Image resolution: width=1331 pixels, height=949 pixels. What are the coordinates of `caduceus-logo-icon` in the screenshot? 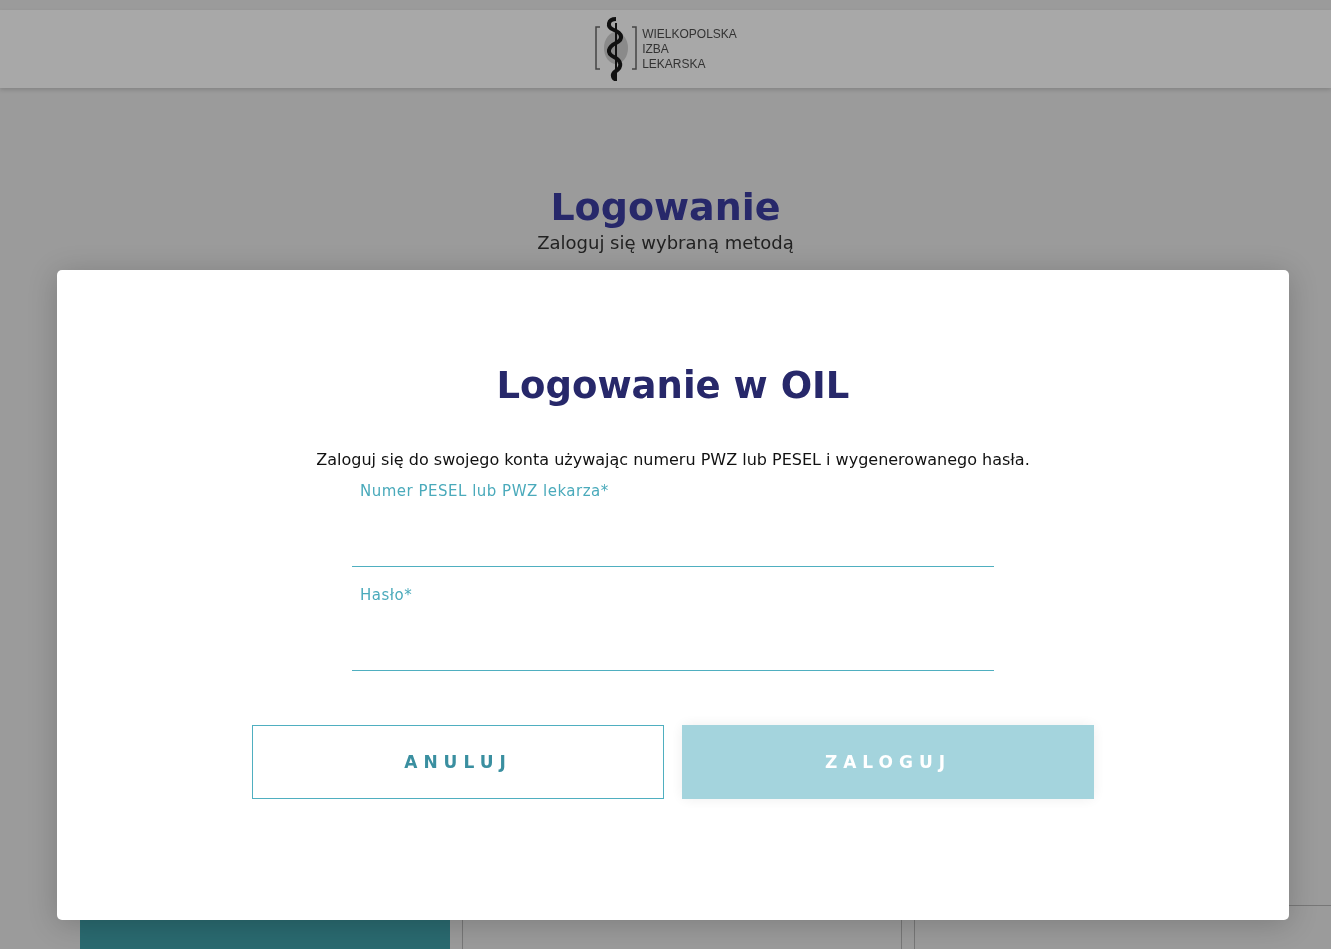 It's located at (616, 49).